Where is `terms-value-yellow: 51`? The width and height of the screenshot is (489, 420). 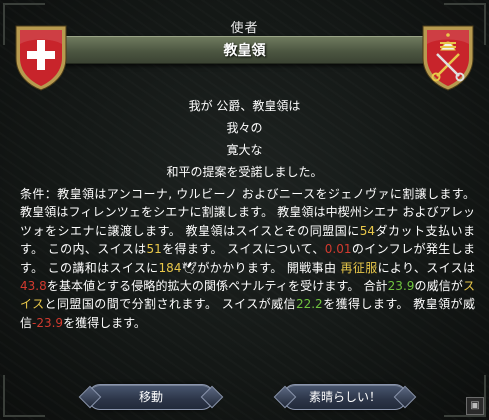
terms-value-yellow: 51 is located at coordinates (154, 249).